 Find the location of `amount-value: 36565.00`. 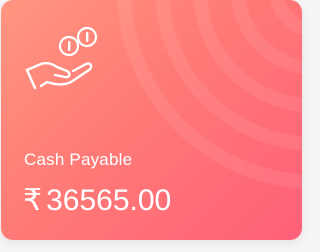

amount-value: 36565.00 is located at coordinates (109, 200).